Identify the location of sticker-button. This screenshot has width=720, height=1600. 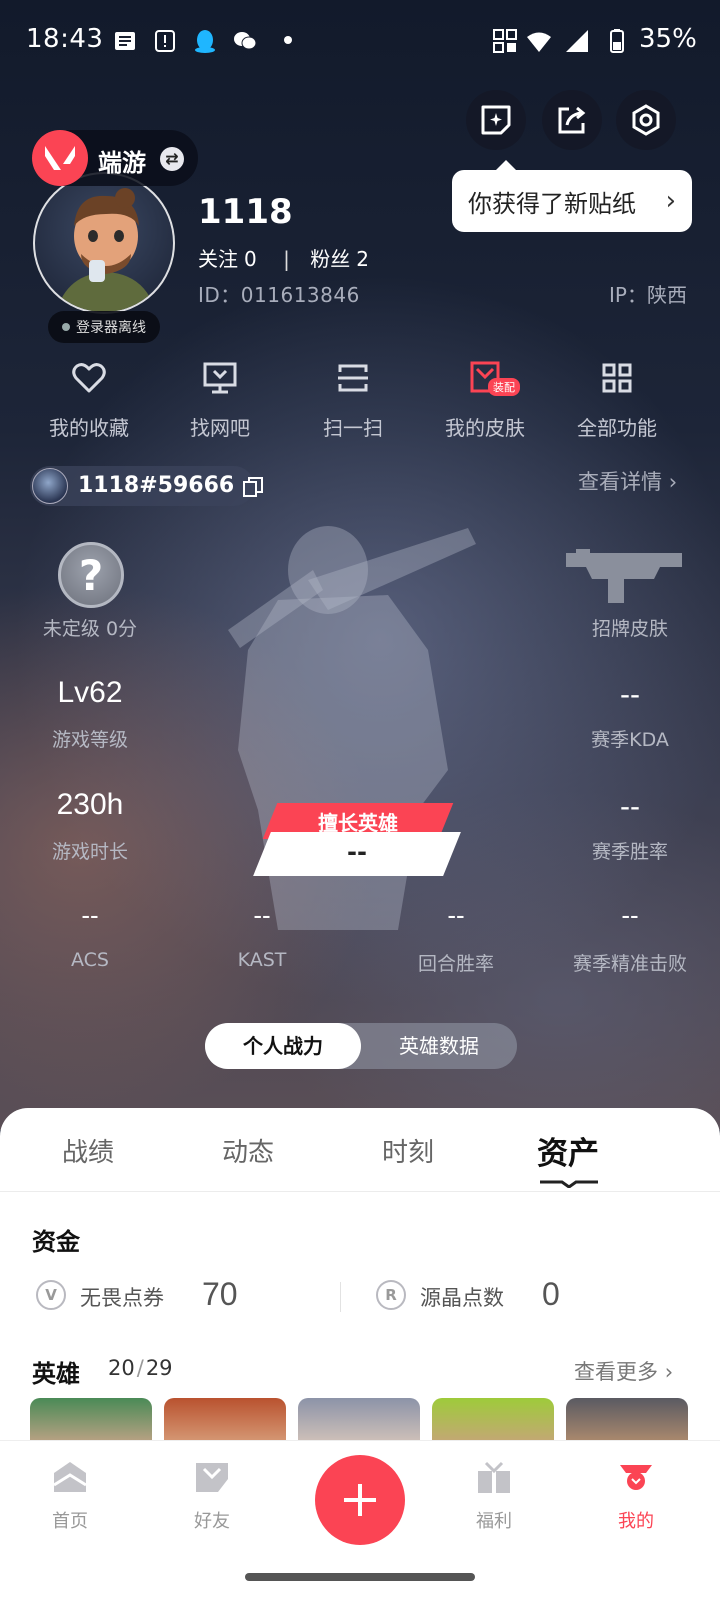
(496, 120).